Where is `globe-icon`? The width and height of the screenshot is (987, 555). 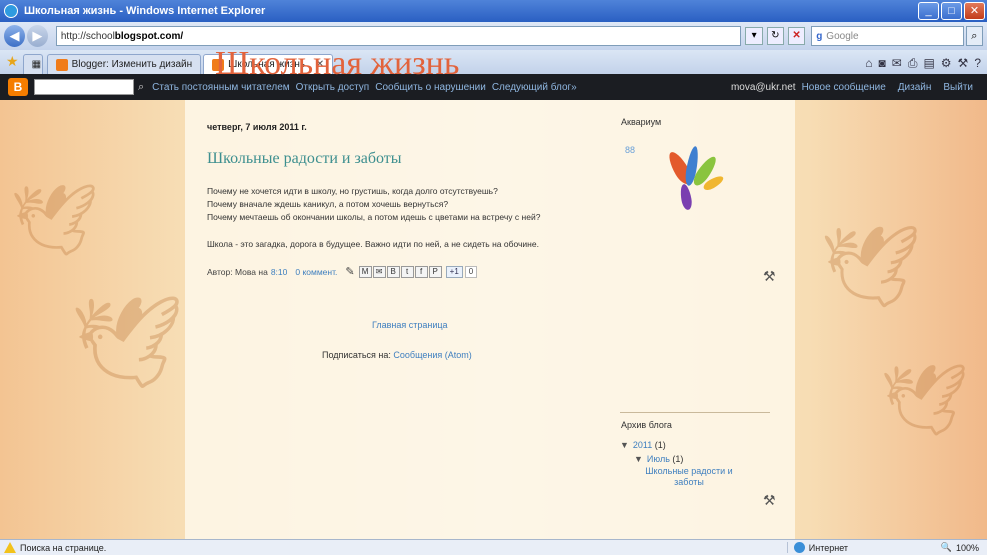
globe-icon is located at coordinates (799, 547).